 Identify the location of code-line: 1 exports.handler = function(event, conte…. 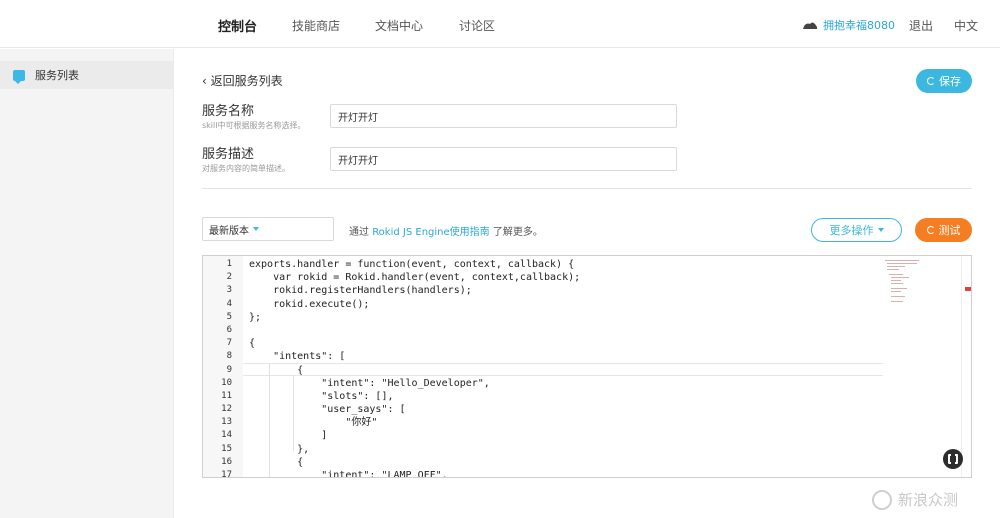
(543, 264).